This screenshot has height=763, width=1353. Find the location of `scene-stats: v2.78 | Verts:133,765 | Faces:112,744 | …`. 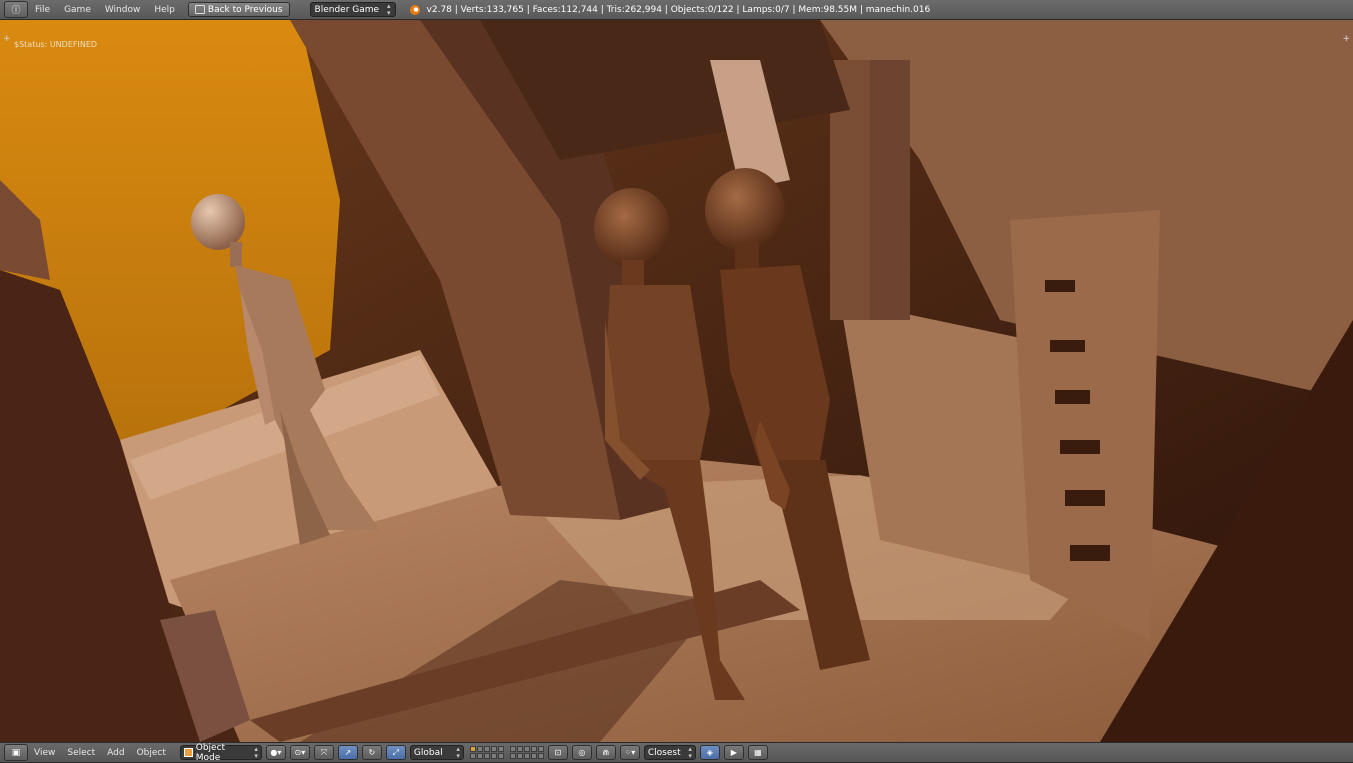

scene-stats: v2.78 | Verts:133,765 | Faces:112,744 | … is located at coordinates (678, 9).